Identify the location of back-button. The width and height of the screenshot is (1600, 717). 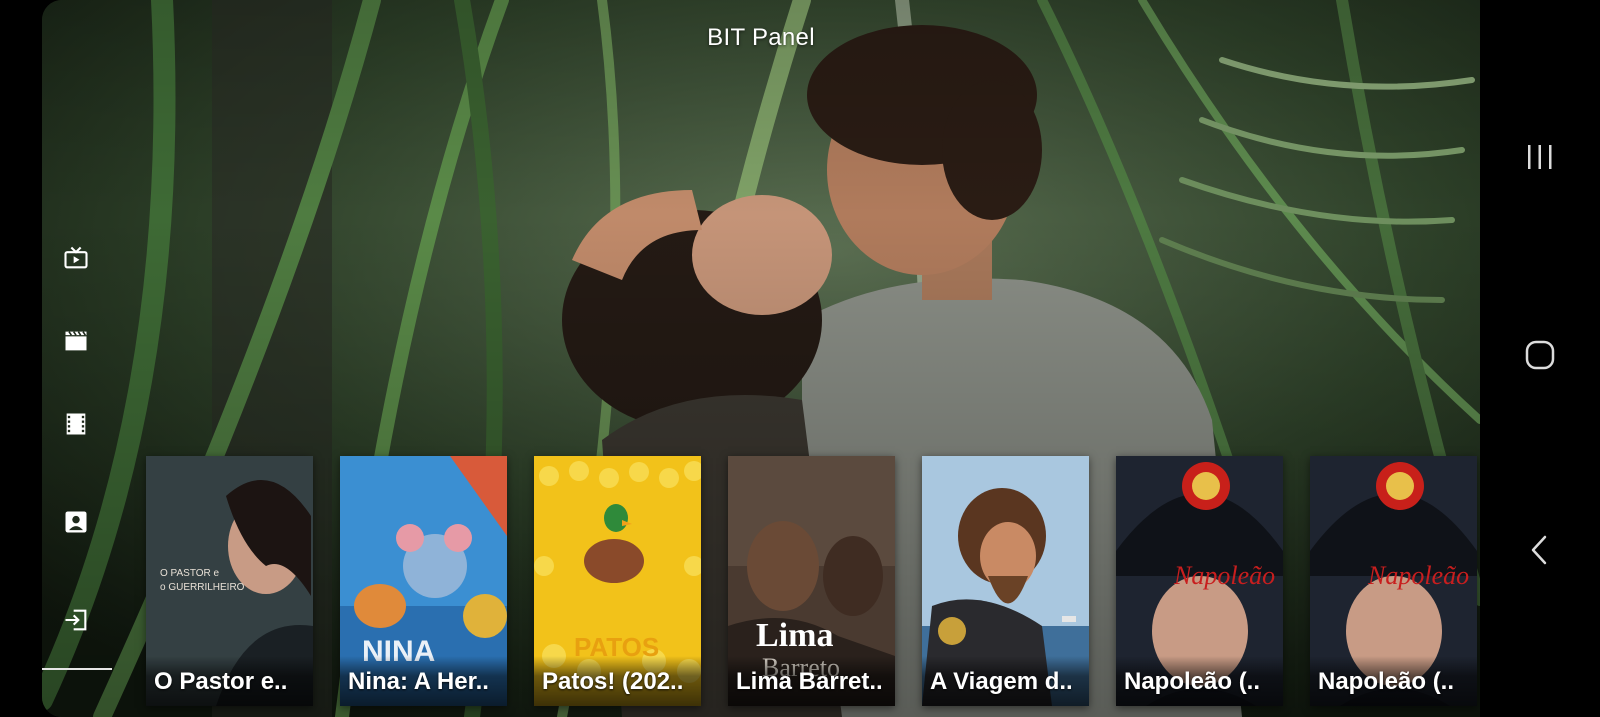
(1540, 550).